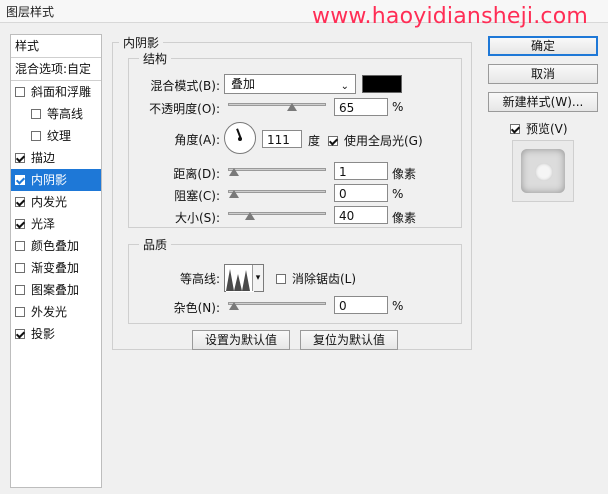  I want to click on effect-item: 外发光, so click(56, 312).